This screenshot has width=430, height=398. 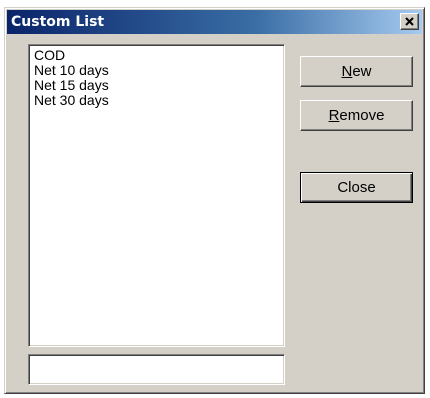 I want to click on window-close-button, so click(x=409, y=21).